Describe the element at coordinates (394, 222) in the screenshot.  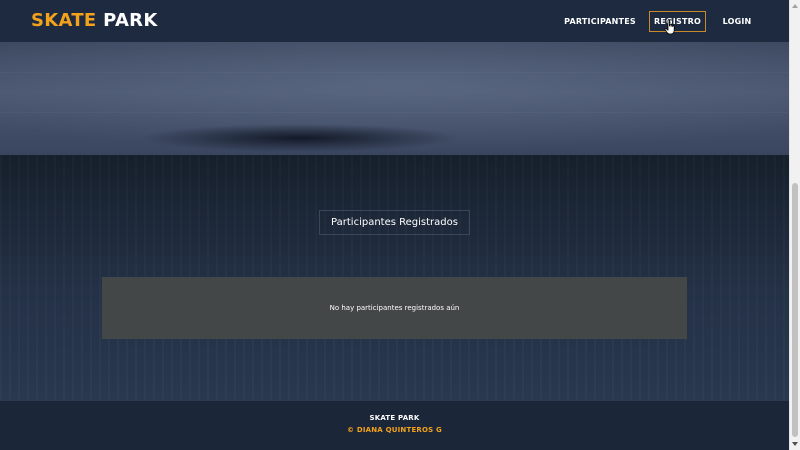
I see `section-title: Participantes Registrados` at that location.